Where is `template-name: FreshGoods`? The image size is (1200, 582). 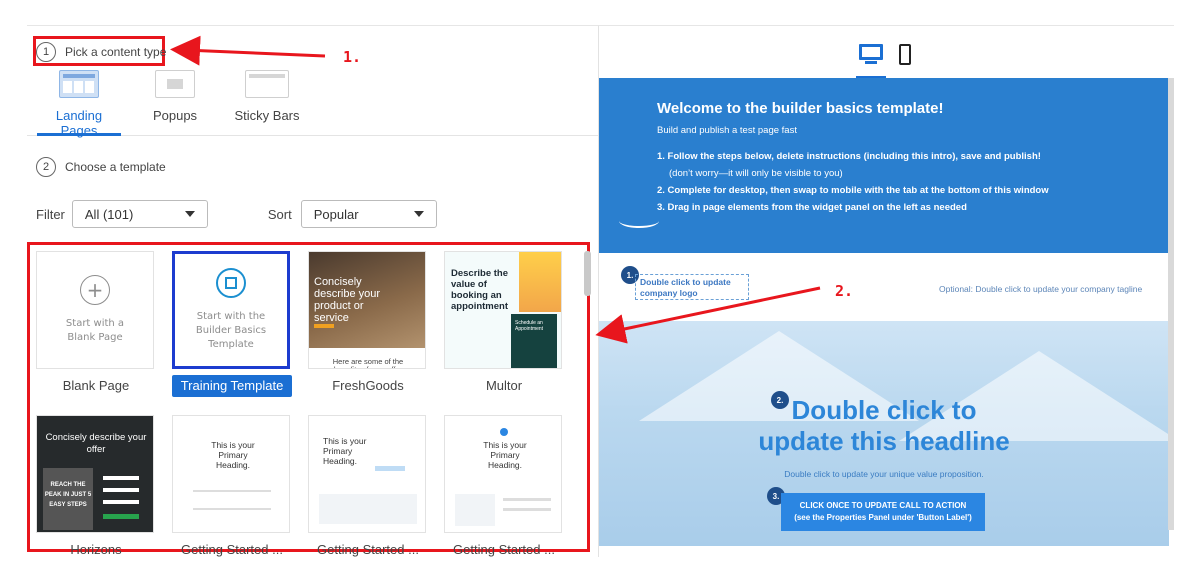
template-name: FreshGoods is located at coordinates (368, 385).